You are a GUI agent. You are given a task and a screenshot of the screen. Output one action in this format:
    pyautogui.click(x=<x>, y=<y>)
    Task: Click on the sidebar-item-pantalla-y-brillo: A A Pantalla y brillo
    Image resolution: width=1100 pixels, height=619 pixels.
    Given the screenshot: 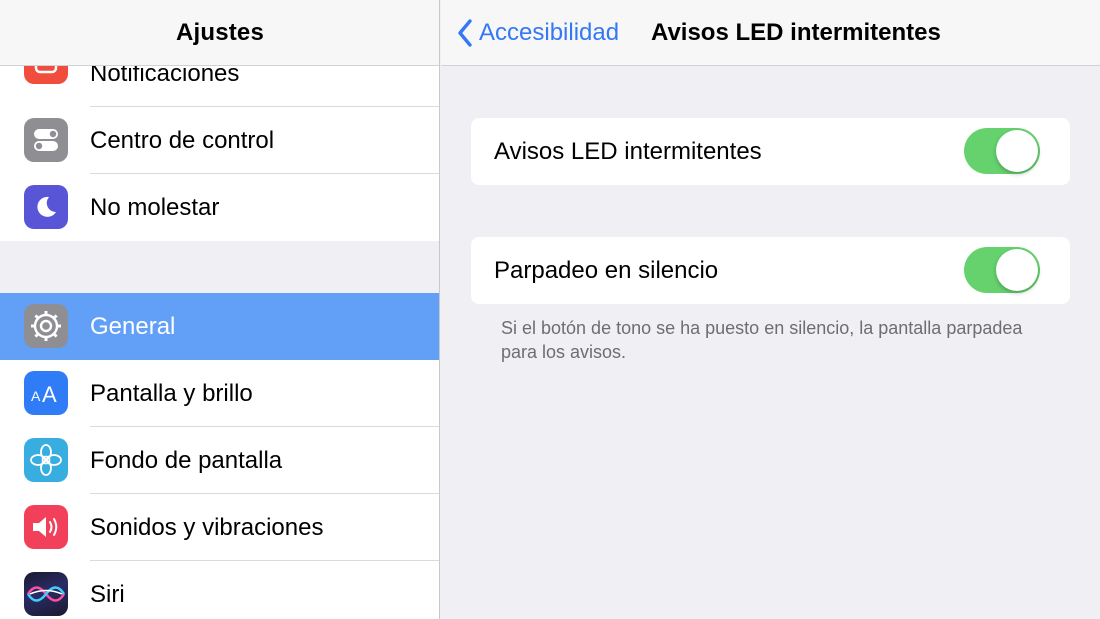 What is the action you would take?
    pyautogui.click(x=219, y=393)
    